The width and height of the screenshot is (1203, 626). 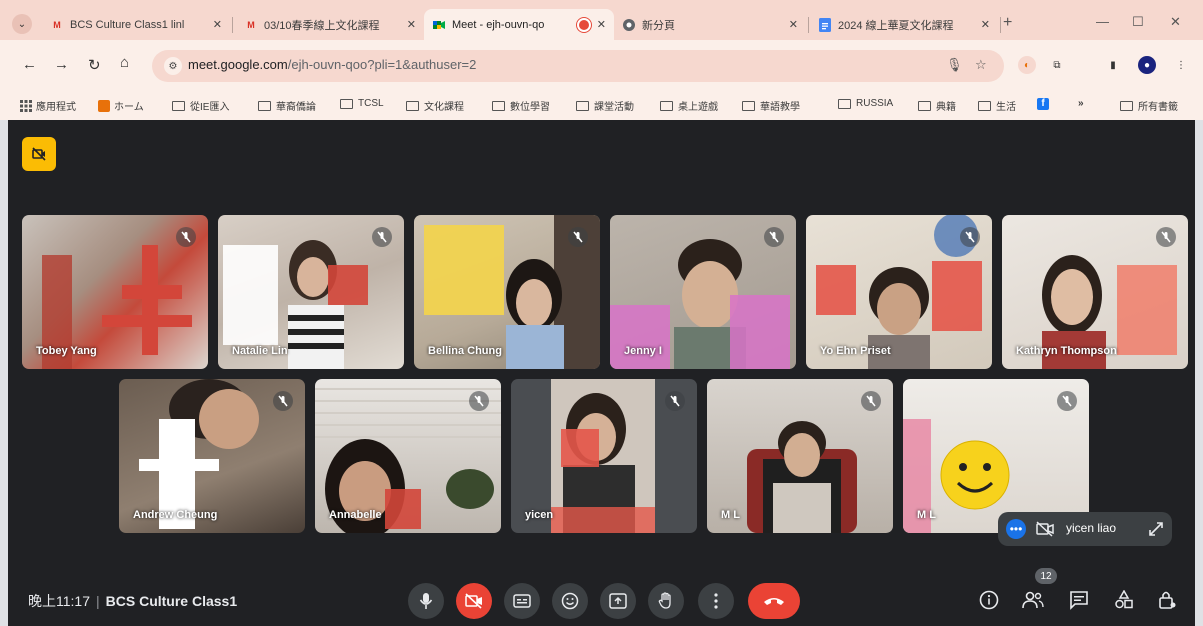 What do you see at coordinates (435, 105) in the screenshot?
I see `bookmark-folder-4: 文化課程` at bounding box center [435, 105].